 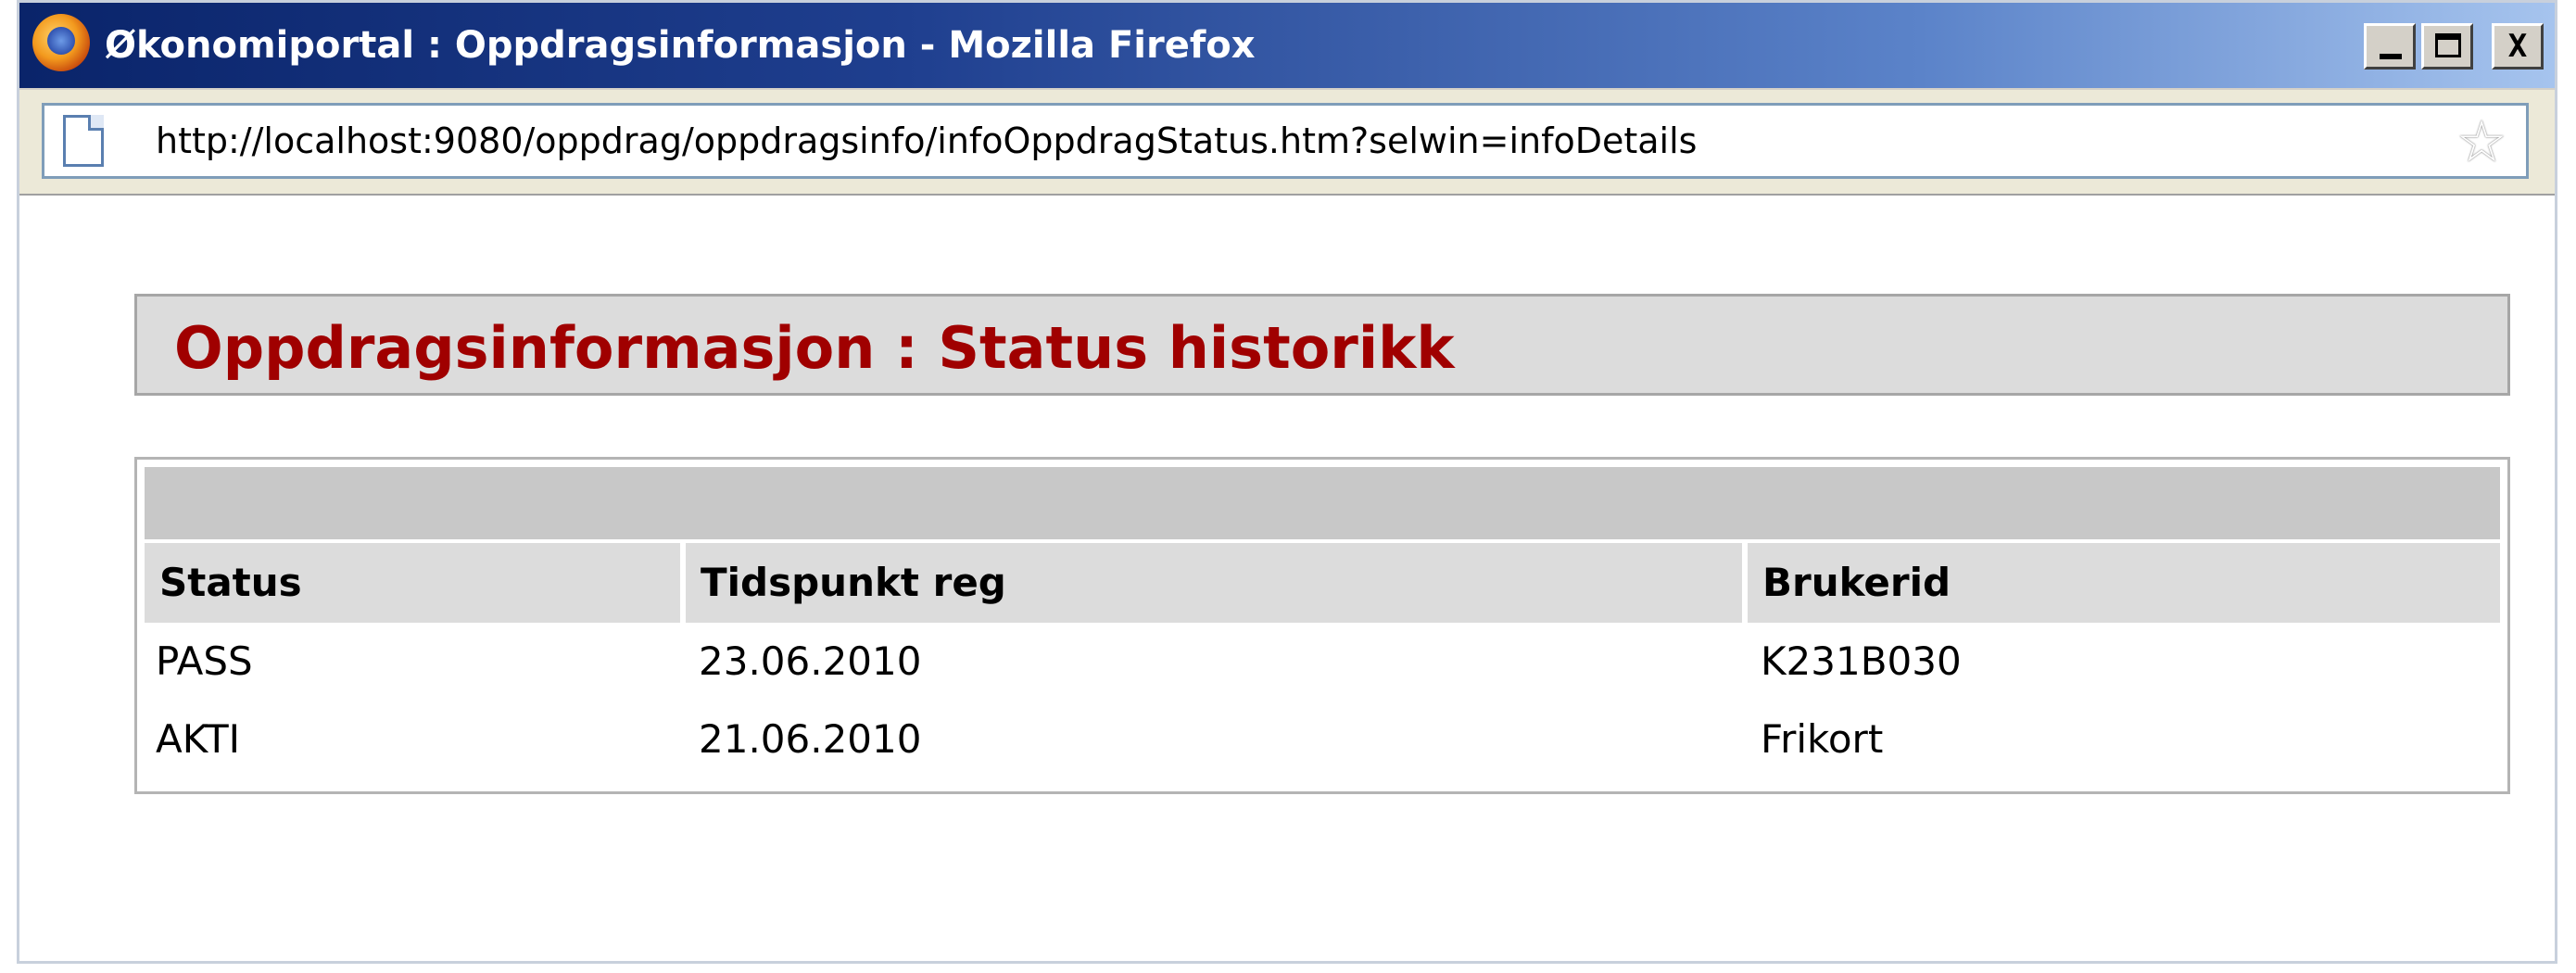 I want to click on close-icon: X, so click(x=2517, y=46).